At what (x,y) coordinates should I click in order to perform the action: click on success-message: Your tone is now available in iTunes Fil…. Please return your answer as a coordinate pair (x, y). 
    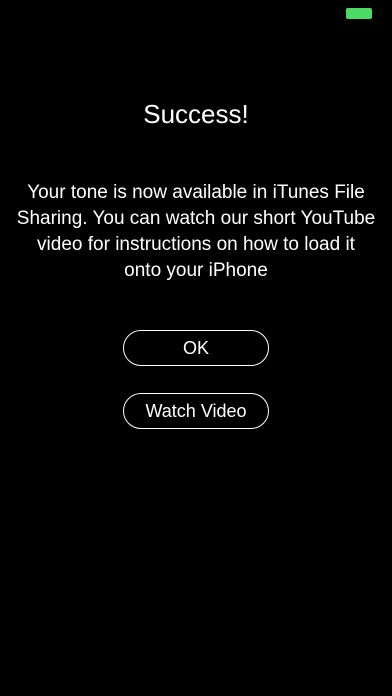
    Looking at the image, I should click on (196, 231).